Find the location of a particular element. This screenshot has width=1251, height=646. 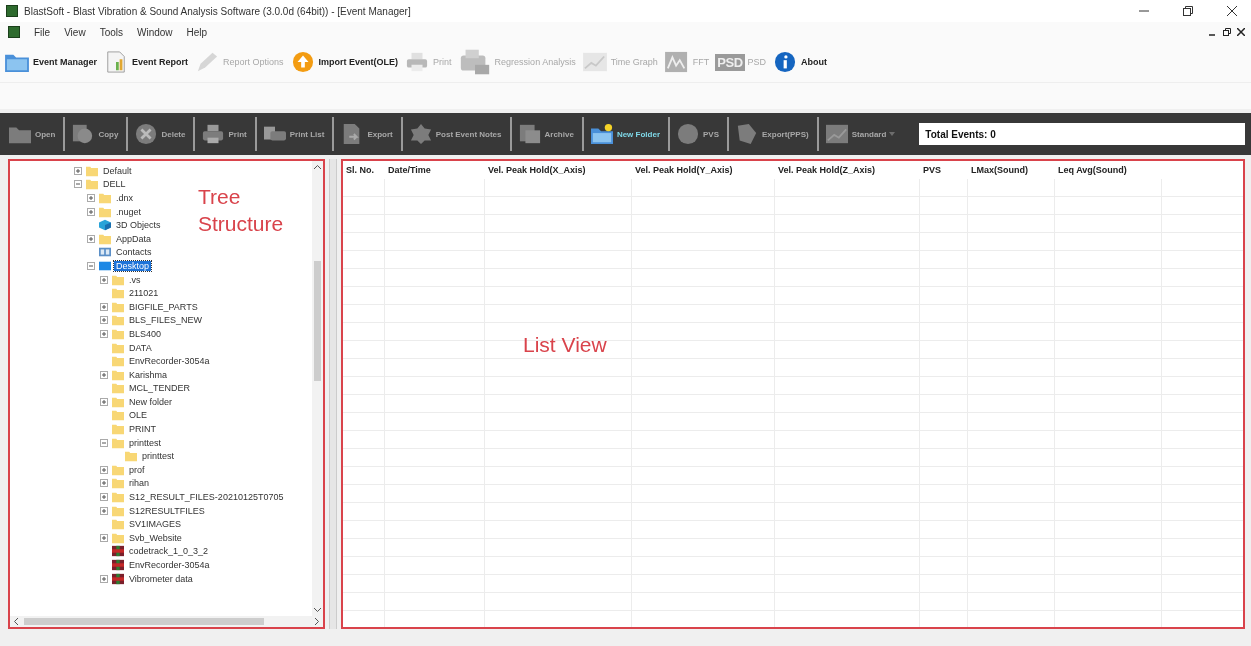

scroll-up-icon is located at coordinates (317, 167).